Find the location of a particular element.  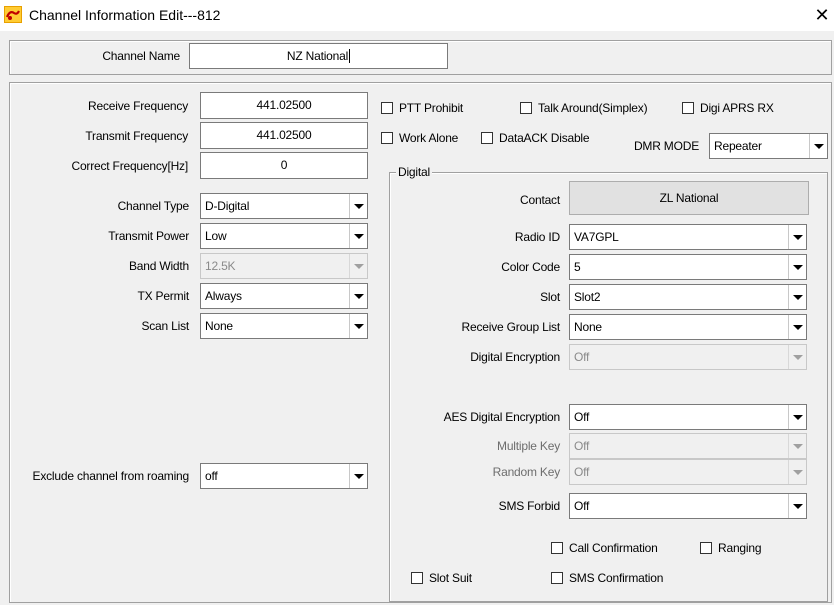

talk-around-label: Talk Around(Simplex) is located at coordinates (593, 108).